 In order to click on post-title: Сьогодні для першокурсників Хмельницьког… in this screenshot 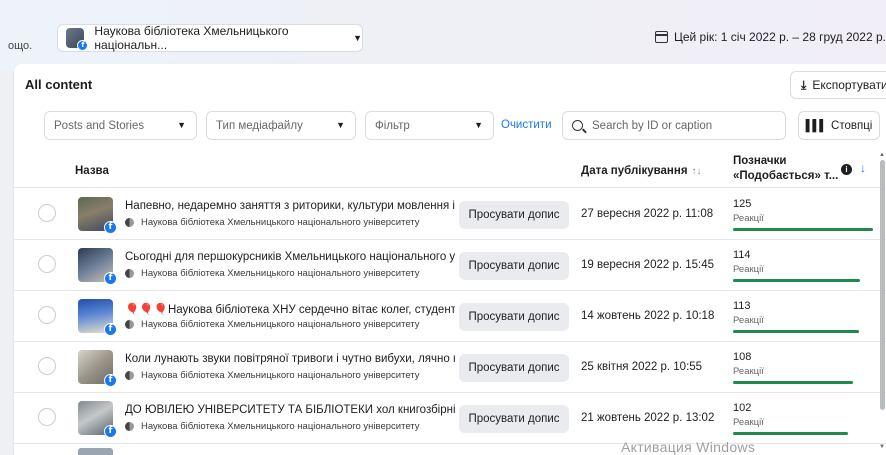, I will do `click(290, 257)`.